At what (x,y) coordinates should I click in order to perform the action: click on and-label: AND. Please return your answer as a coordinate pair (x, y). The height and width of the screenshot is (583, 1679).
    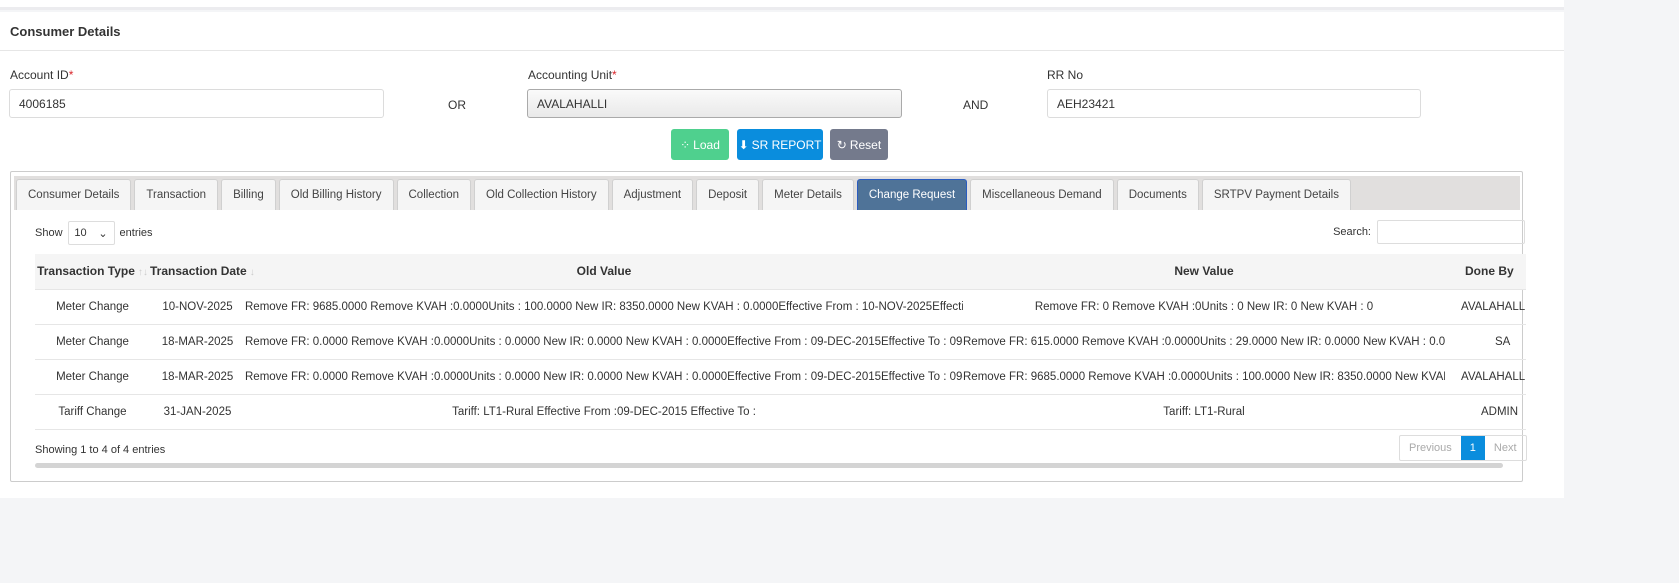
    Looking at the image, I should click on (976, 105).